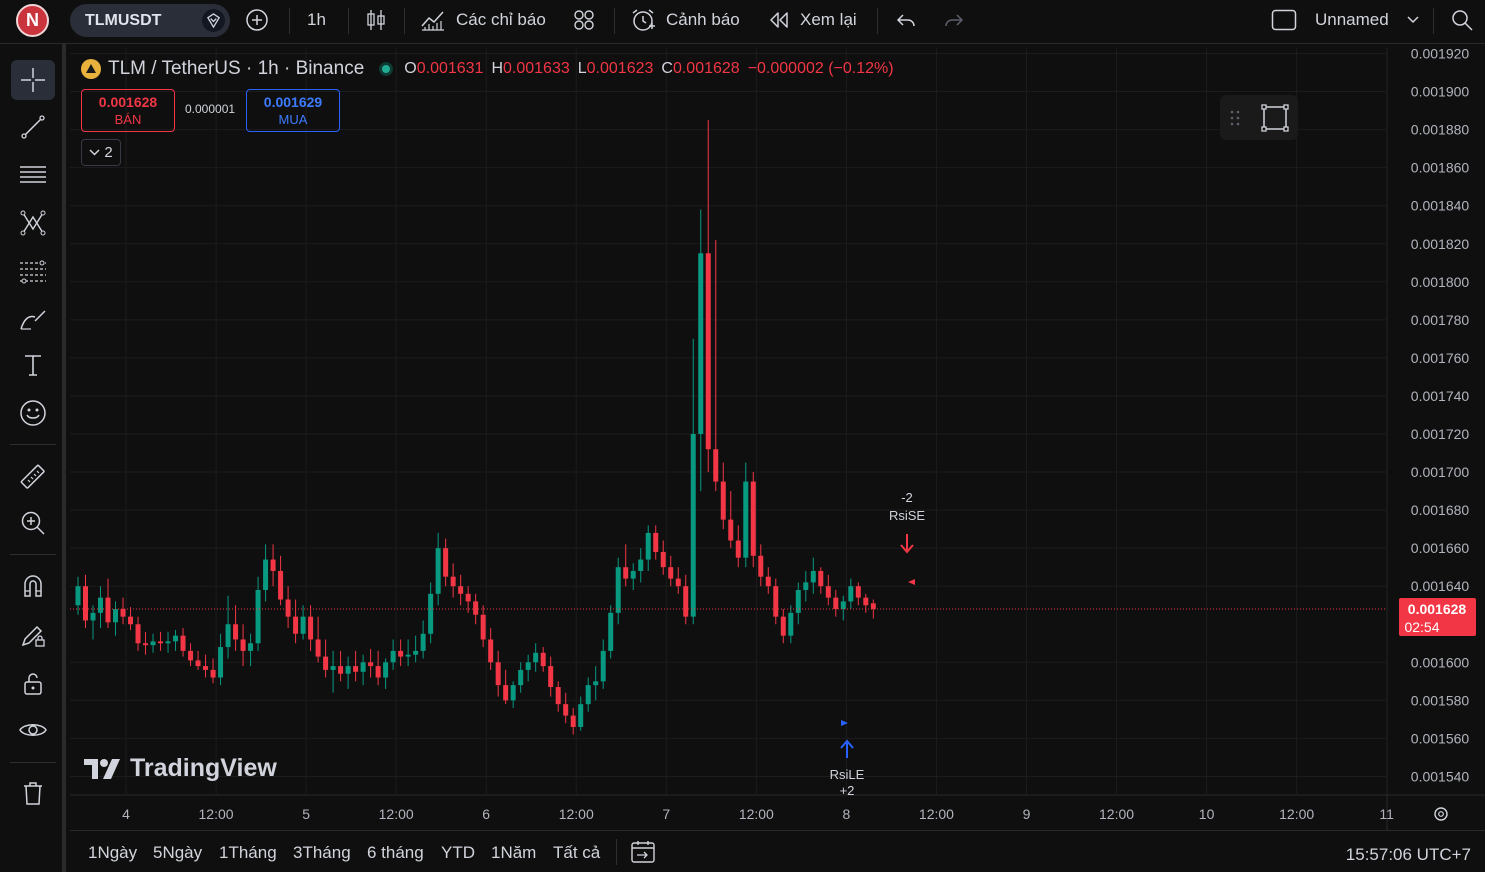  I want to click on market-status-icon, so click(386, 69).